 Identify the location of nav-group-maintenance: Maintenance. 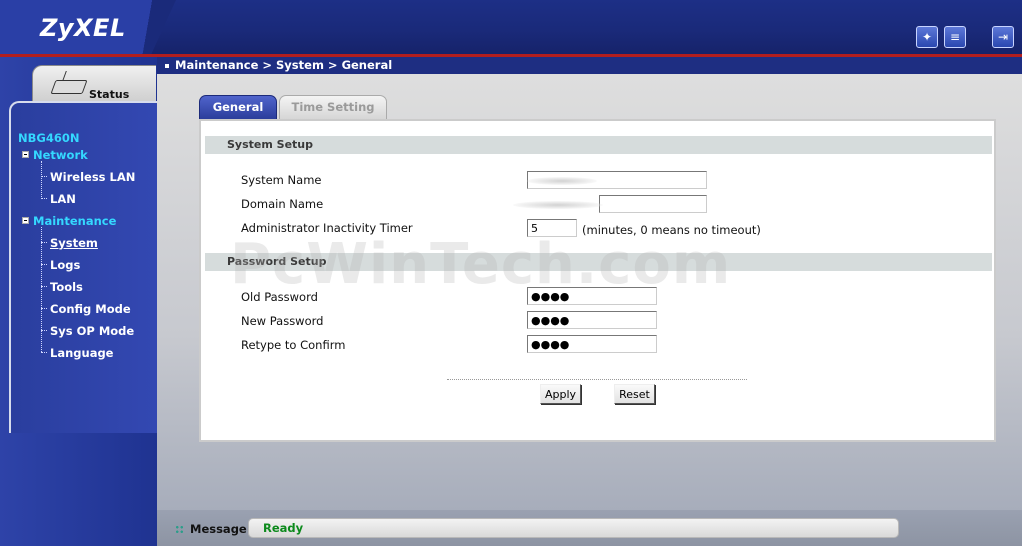
(69, 221).